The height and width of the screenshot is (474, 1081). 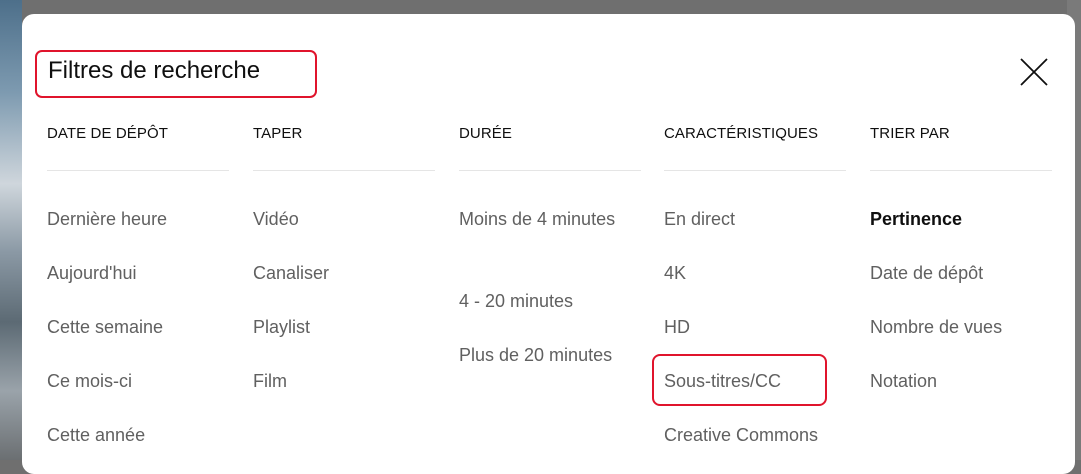 What do you see at coordinates (11, 230) in the screenshot?
I see `background-thumbnail` at bounding box center [11, 230].